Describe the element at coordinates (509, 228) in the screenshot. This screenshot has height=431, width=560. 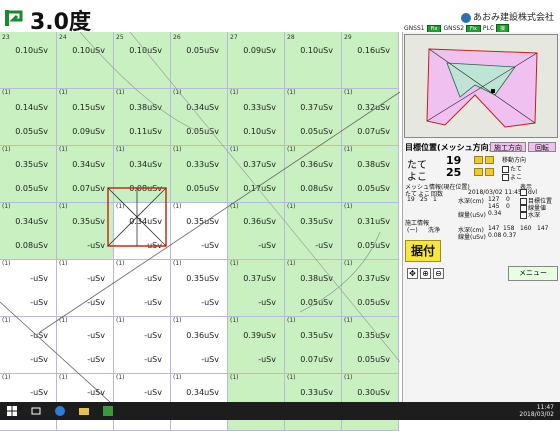
I see `work-depth-val-2: 158` at that location.